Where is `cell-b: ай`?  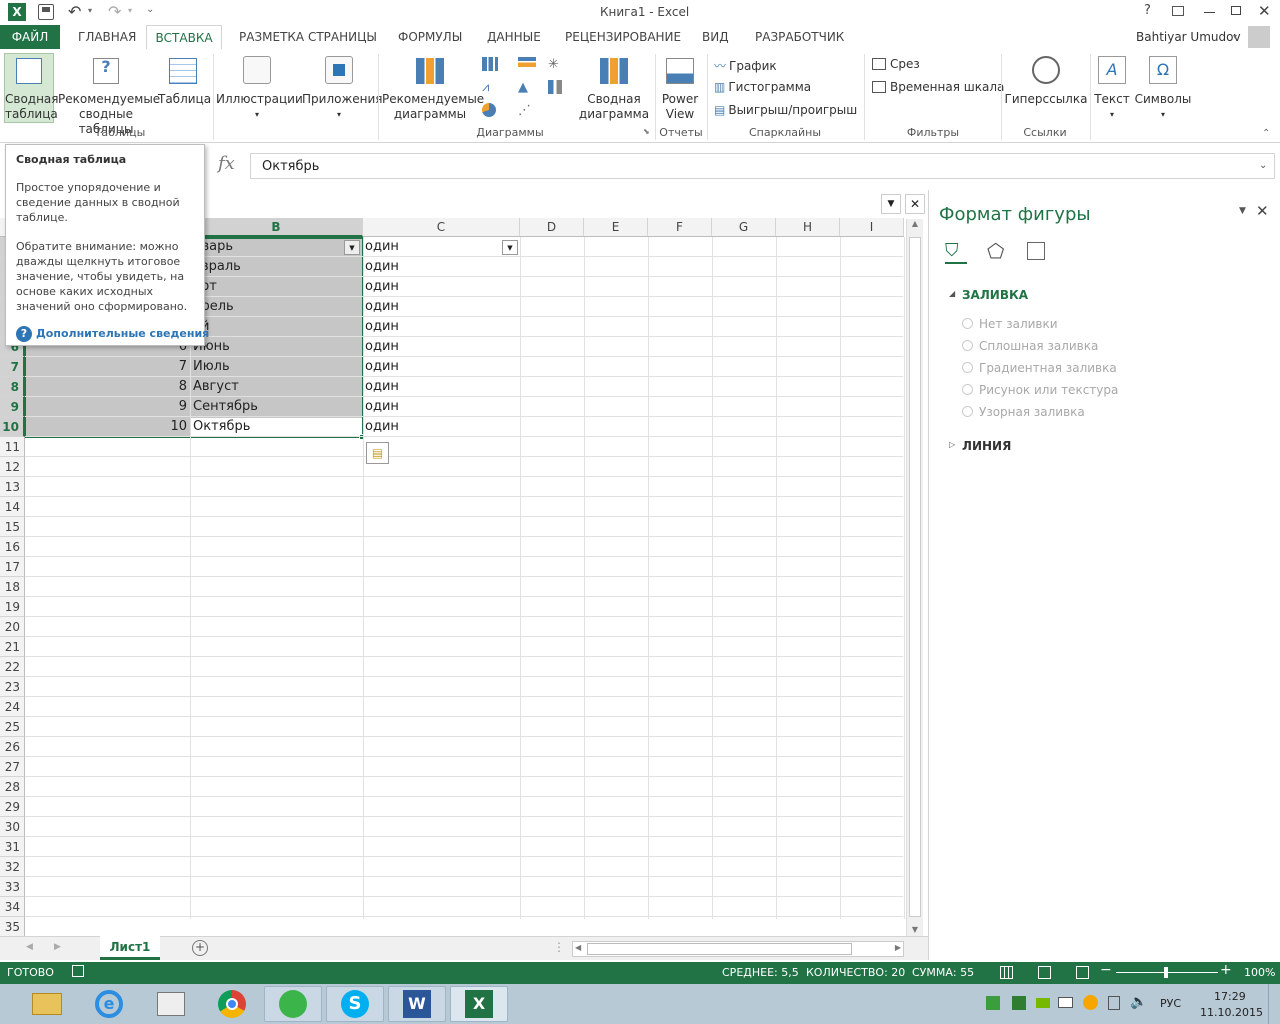 cell-b: ай is located at coordinates (268, 327).